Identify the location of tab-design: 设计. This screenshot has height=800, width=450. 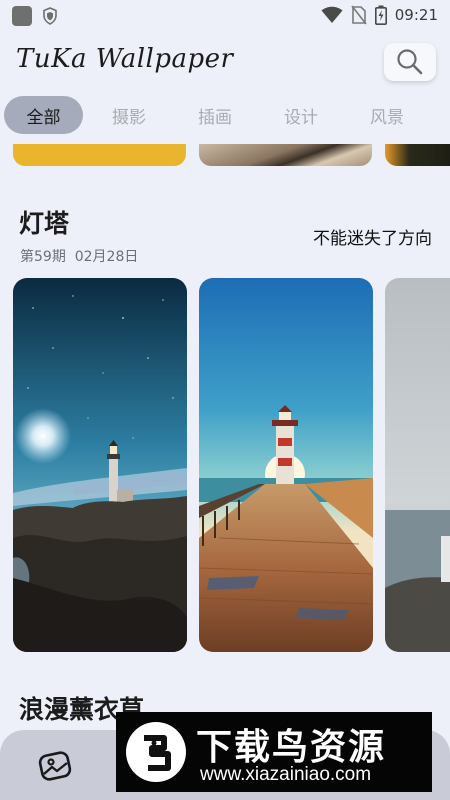
(301, 115).